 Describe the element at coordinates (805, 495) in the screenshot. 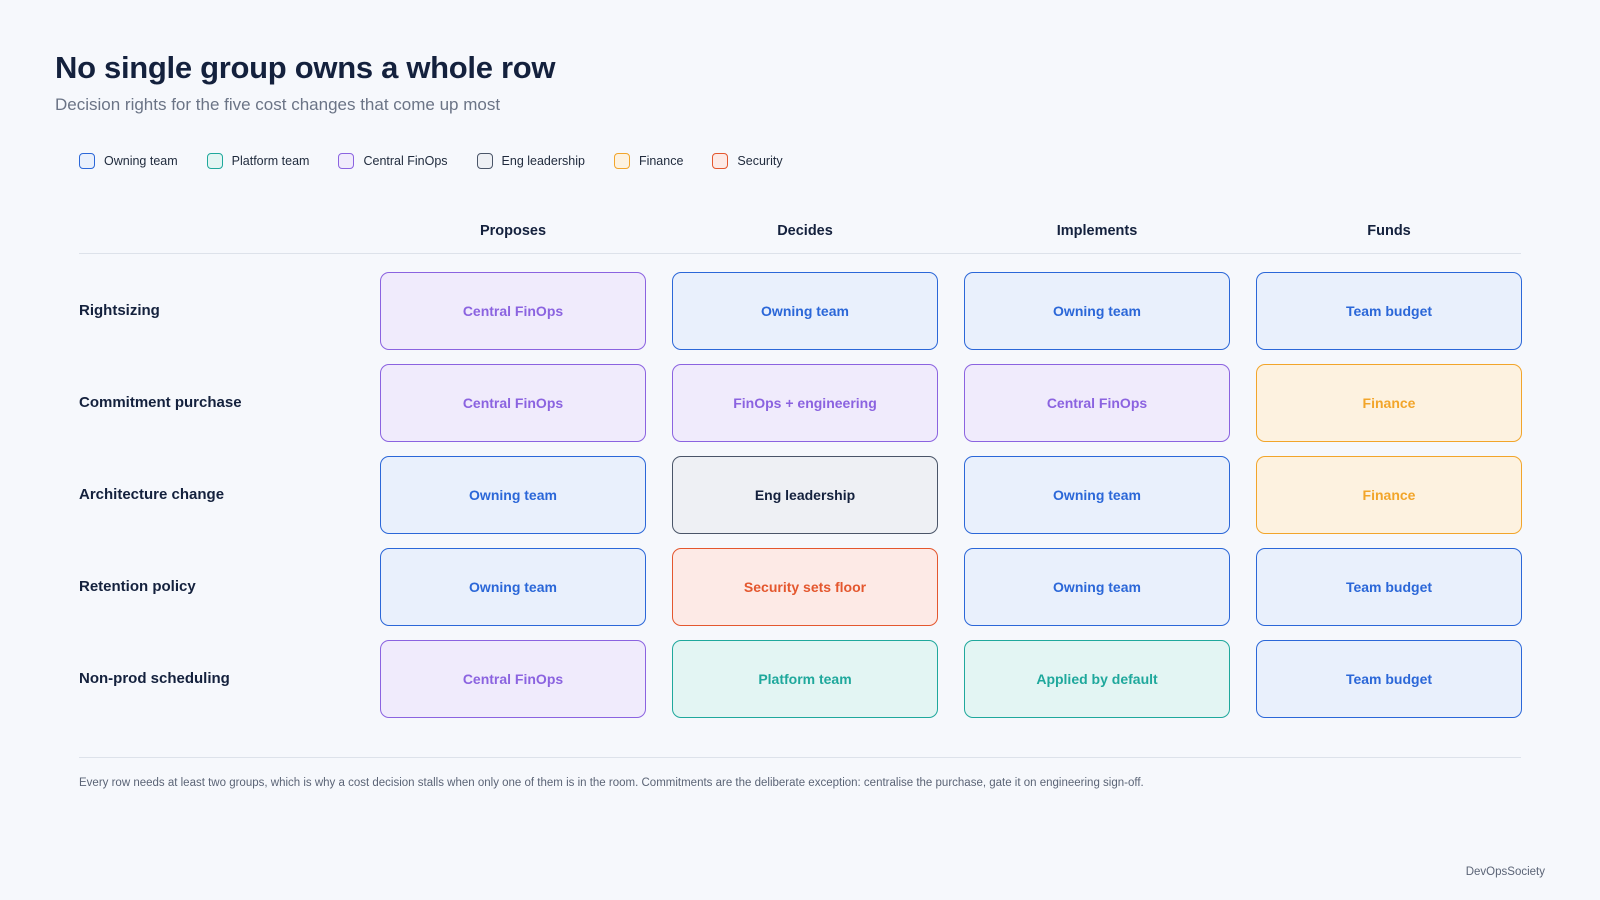

I see `matrix-cell: Eng leadership` at that location.